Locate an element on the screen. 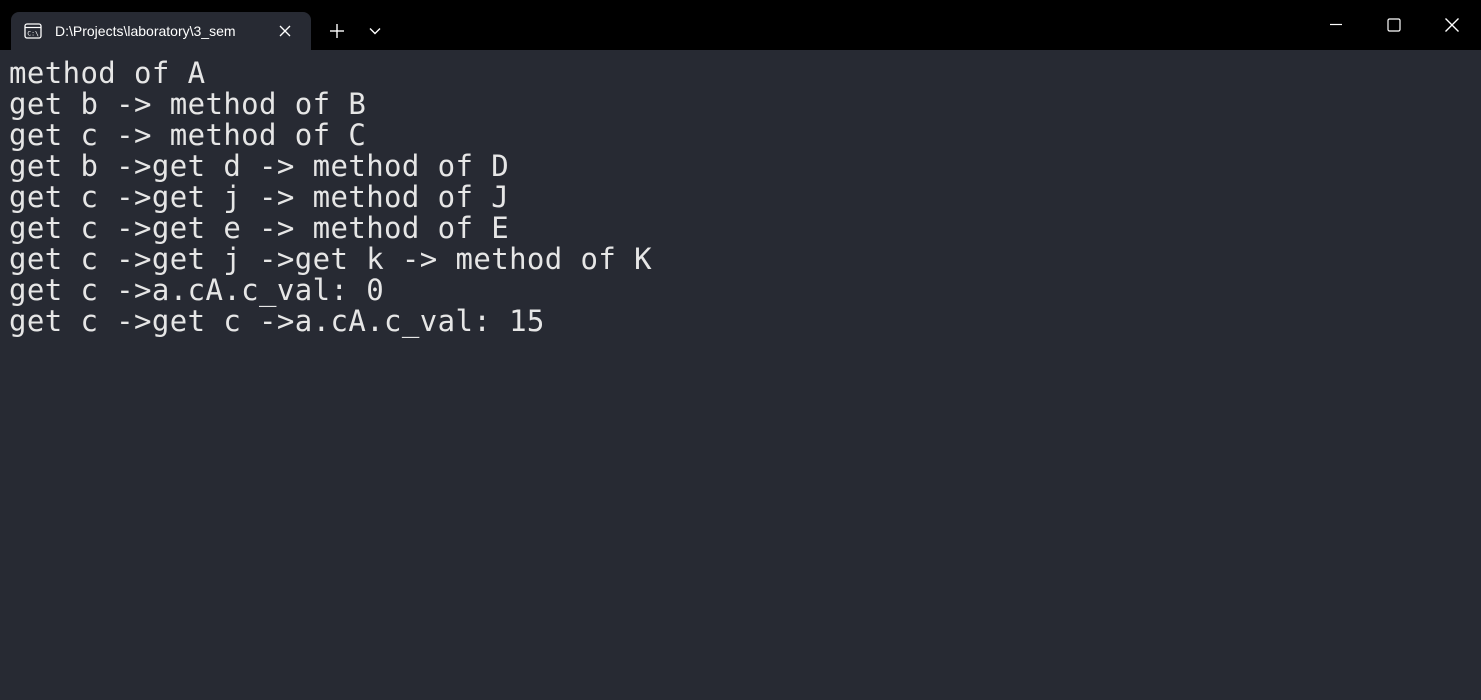 The image size is (1481, 700). chevron-down-icon is located at coordinates (375, 31).